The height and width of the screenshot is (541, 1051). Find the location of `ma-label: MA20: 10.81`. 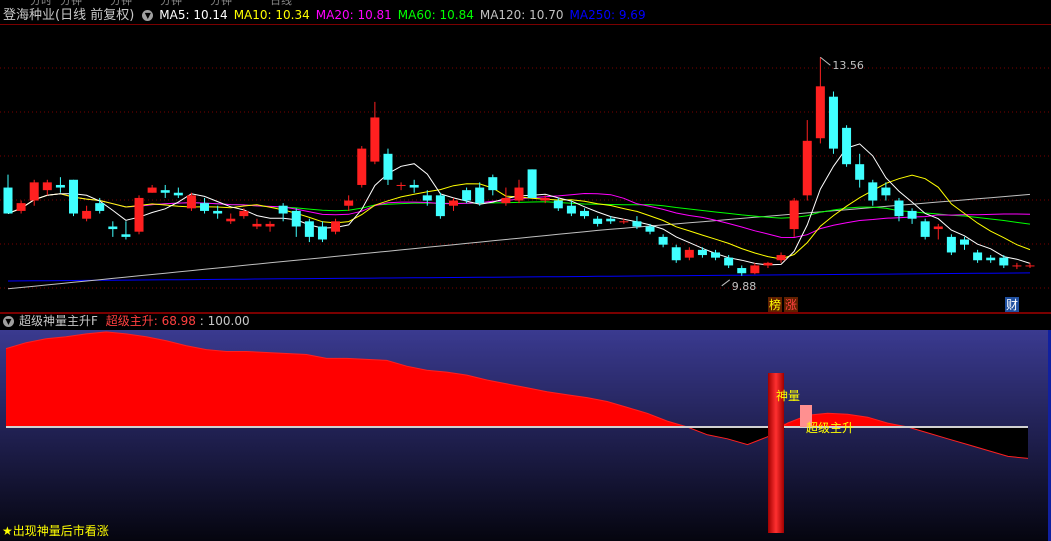

ma-label: MA20: 10.81 is located at coordinates (353, 15).